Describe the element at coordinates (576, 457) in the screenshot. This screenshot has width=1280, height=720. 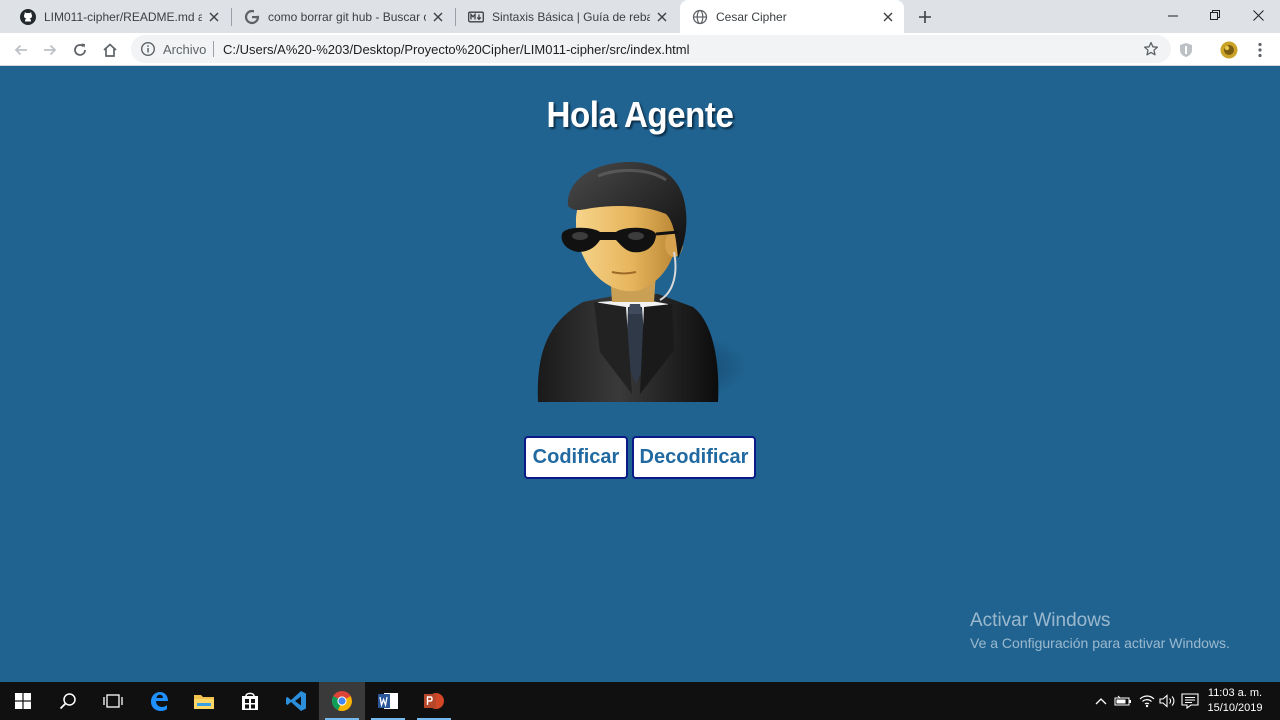
I see `encode-button: Codificar` at that location.